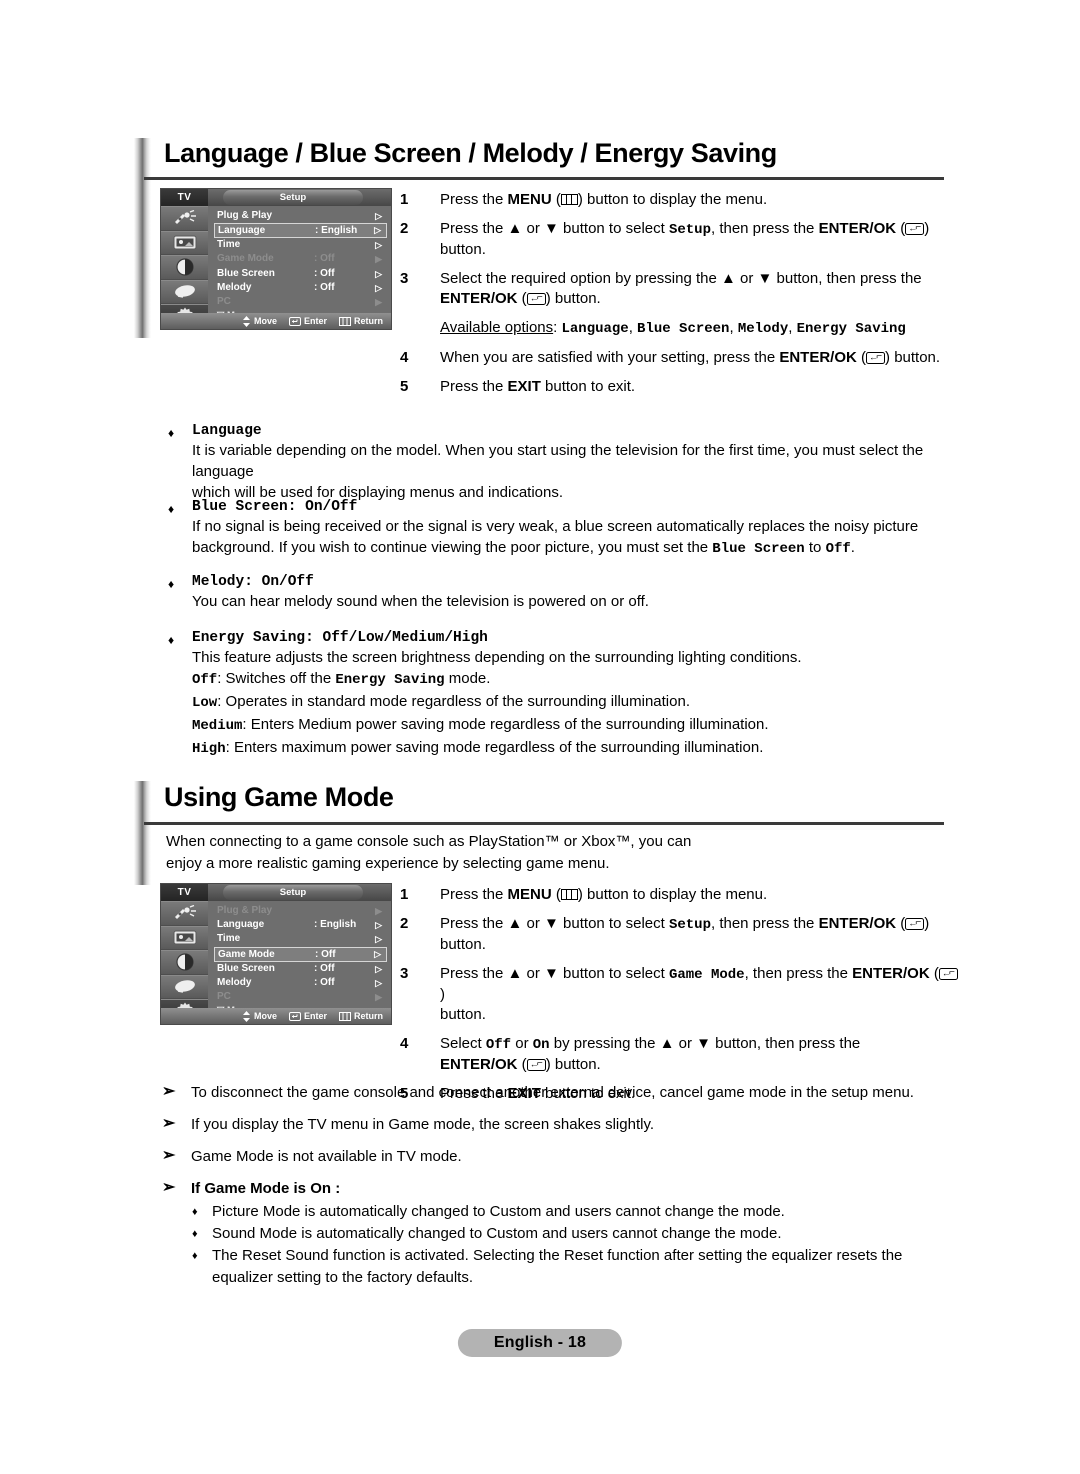 This screenshot has height=1474, width=1080. What do you see at coordinates (246, 273) in the screenshot?
I see `osd1-row-label: Blue Screen` at bounding box center [246, 273].